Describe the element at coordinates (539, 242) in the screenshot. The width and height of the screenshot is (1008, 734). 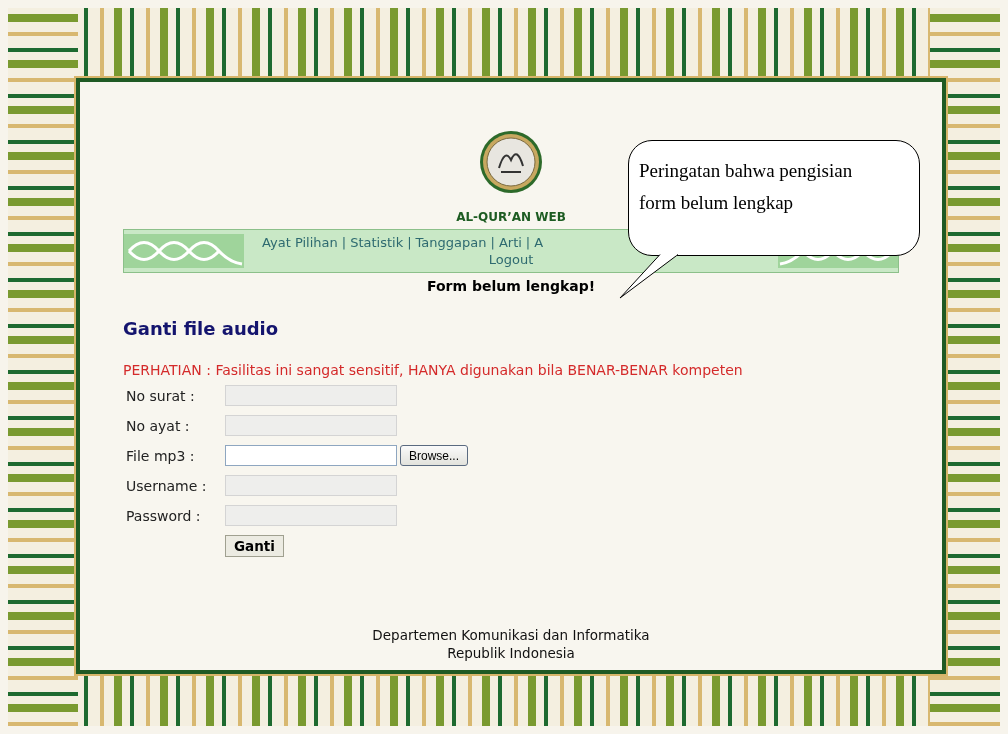
I see `nav-link: A` at that location.